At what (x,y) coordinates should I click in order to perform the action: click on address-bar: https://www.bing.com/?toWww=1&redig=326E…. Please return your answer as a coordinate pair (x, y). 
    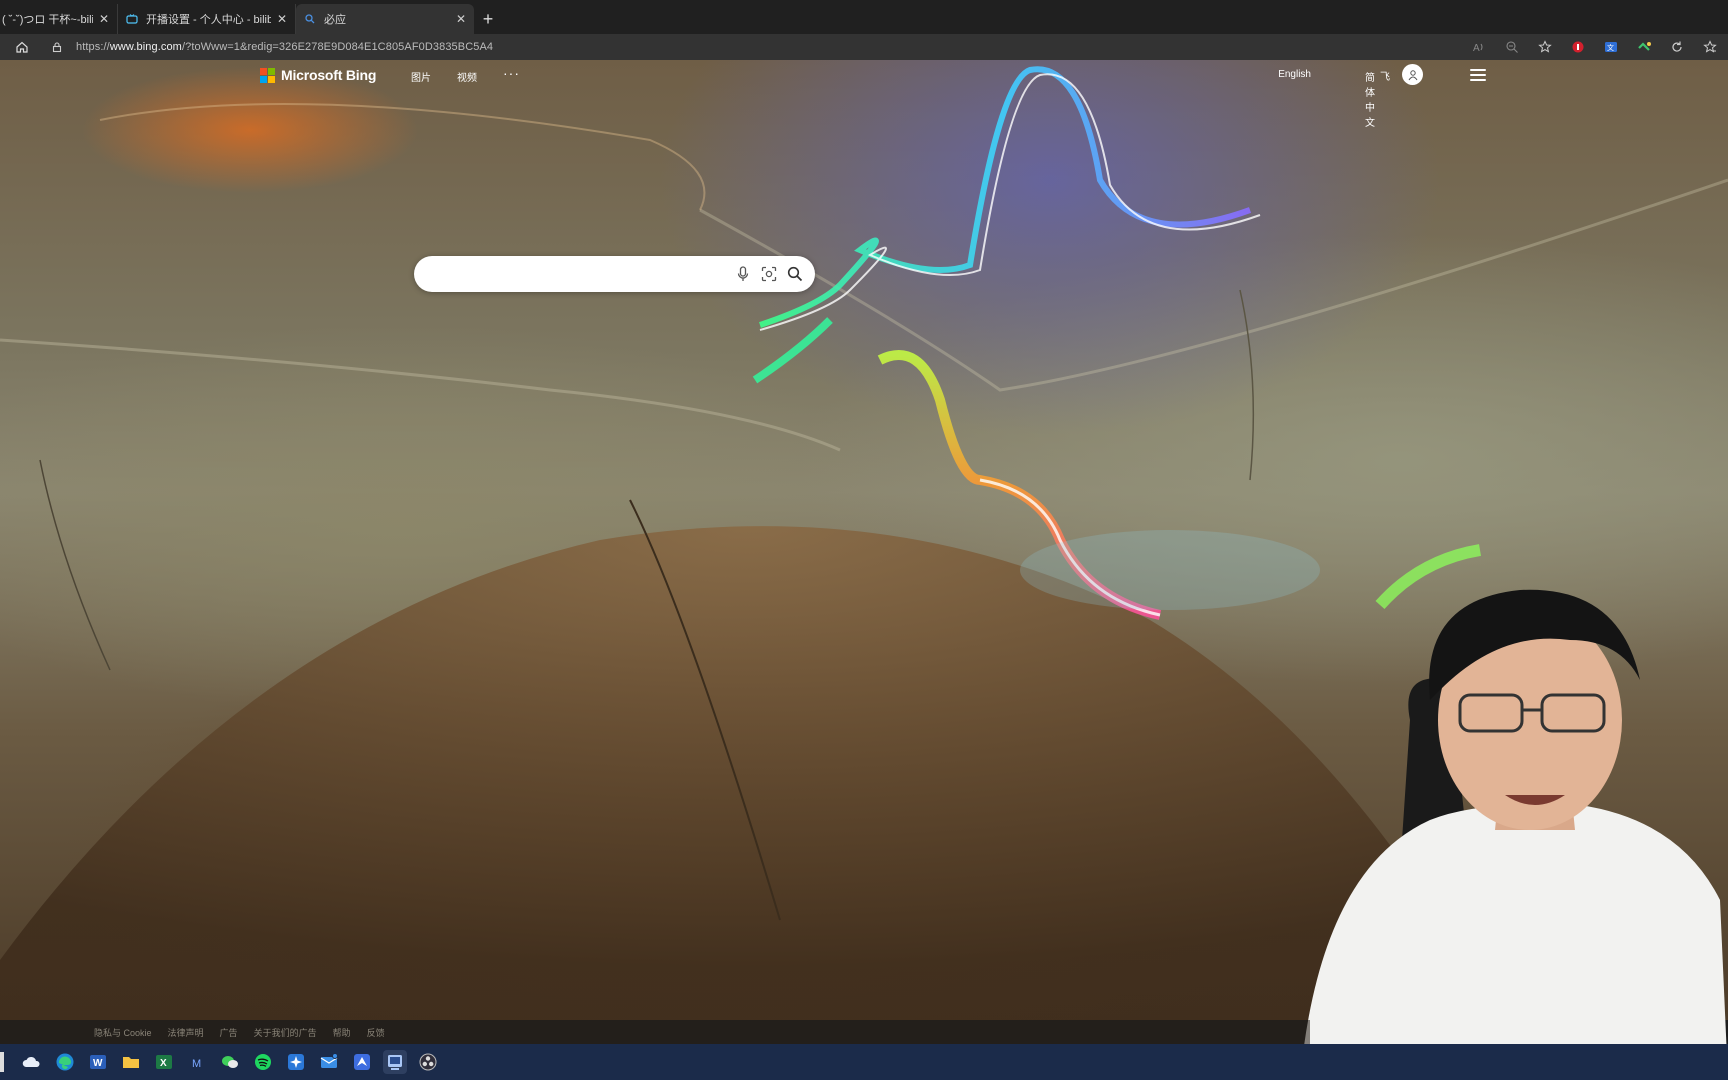
    Looking at the image, I should click on (864, 47).